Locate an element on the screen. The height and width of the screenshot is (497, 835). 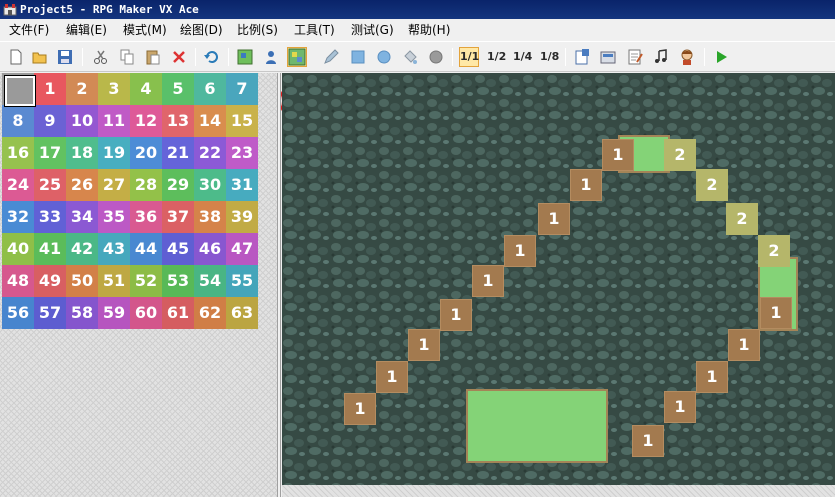
cut-icon is located at coordinates (101, 57).